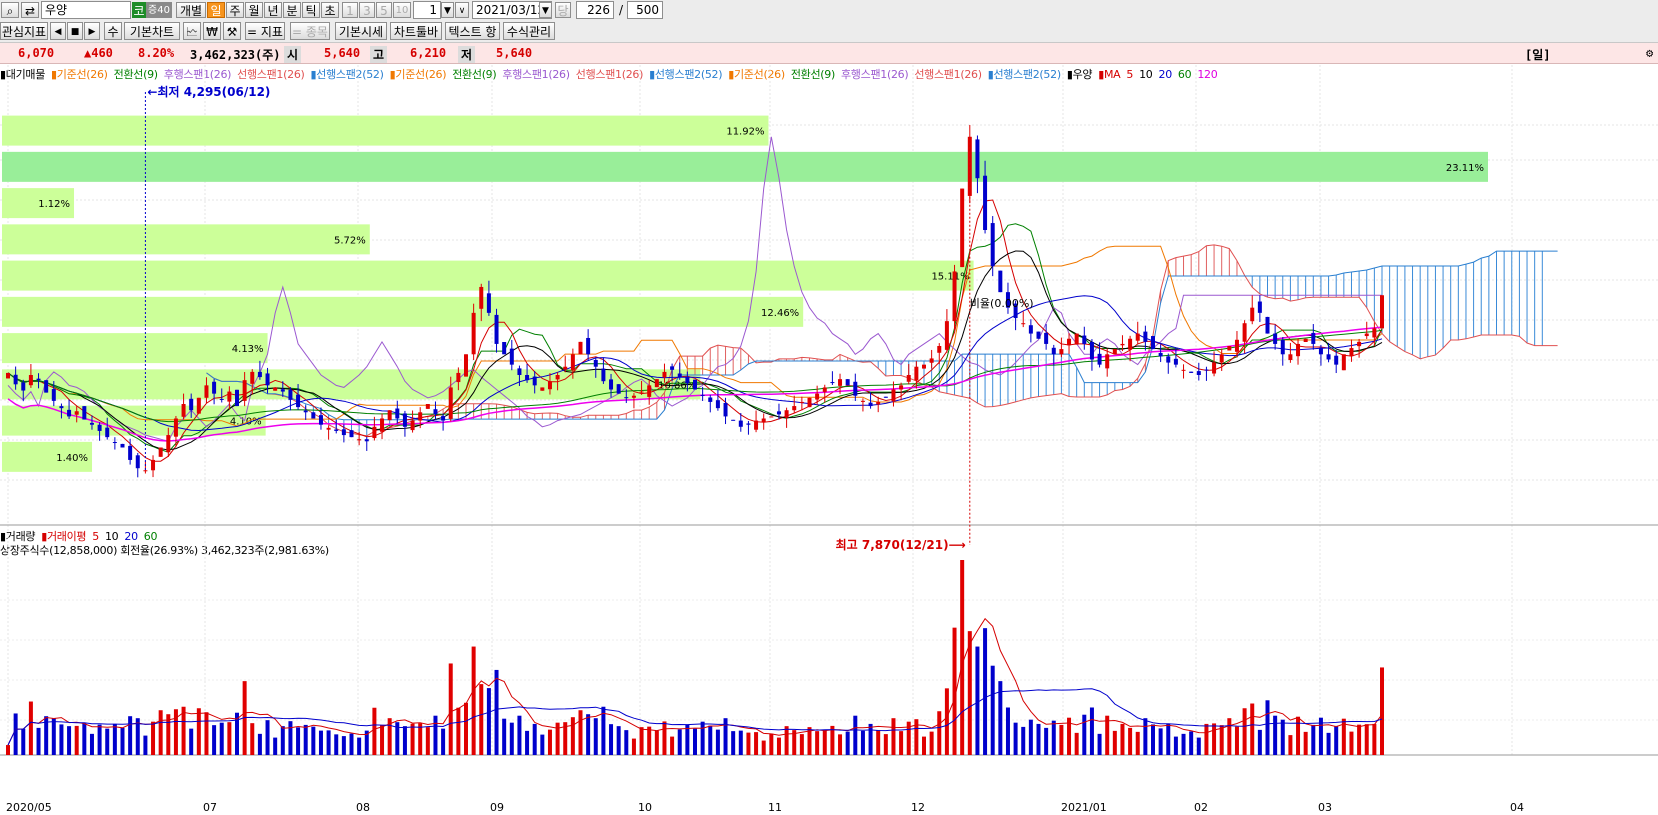  What do you see at coordinates (1201, 807) in the screenshot?
I see `x-axis-label: 02` at bounding box center [1201, 807].